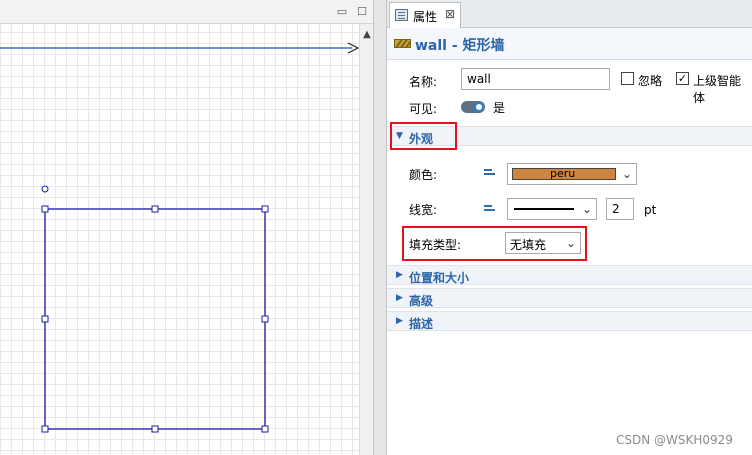  I want to click on line-width-input: 2, so click(620, 209).